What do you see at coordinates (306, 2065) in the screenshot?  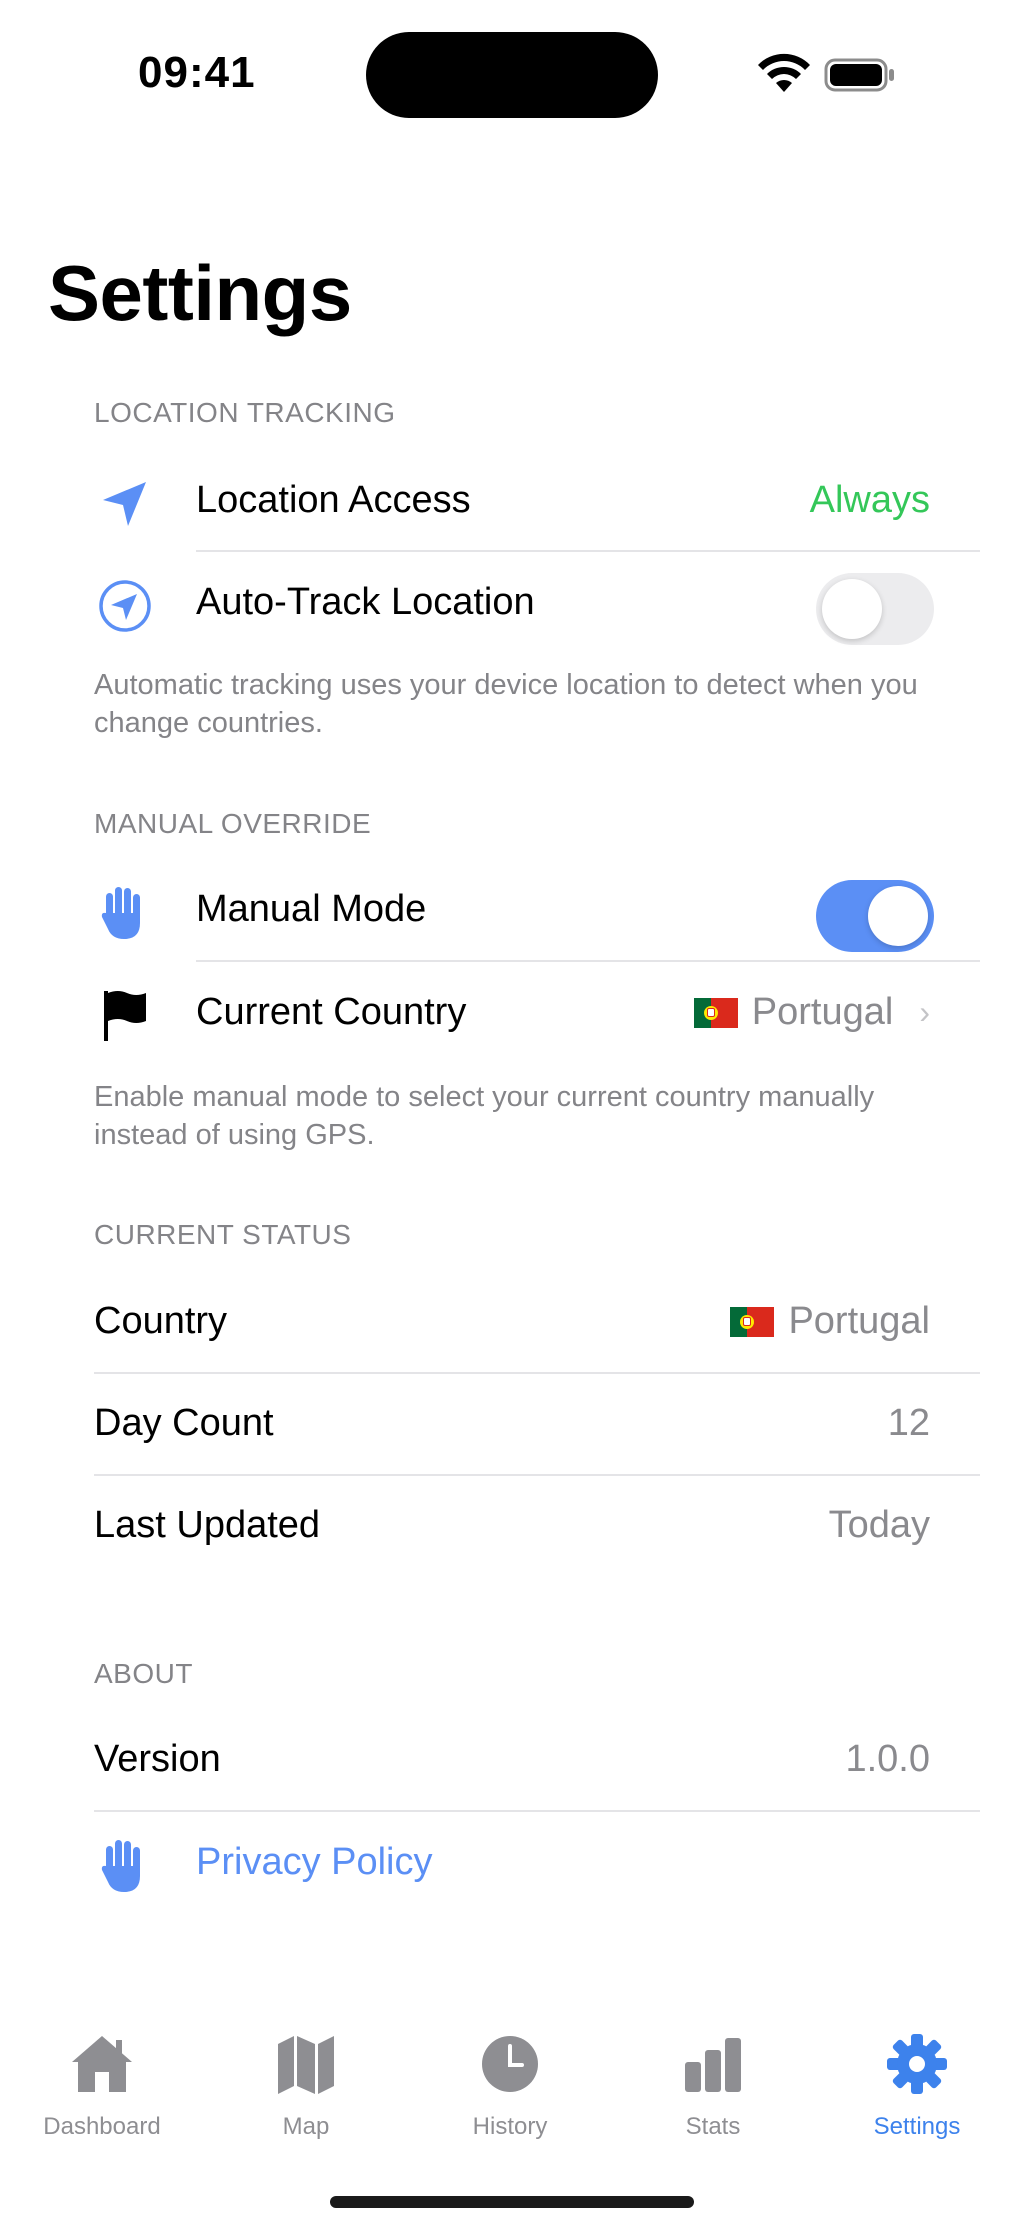 I see `map-icon` at bounding box center [306, 2065].